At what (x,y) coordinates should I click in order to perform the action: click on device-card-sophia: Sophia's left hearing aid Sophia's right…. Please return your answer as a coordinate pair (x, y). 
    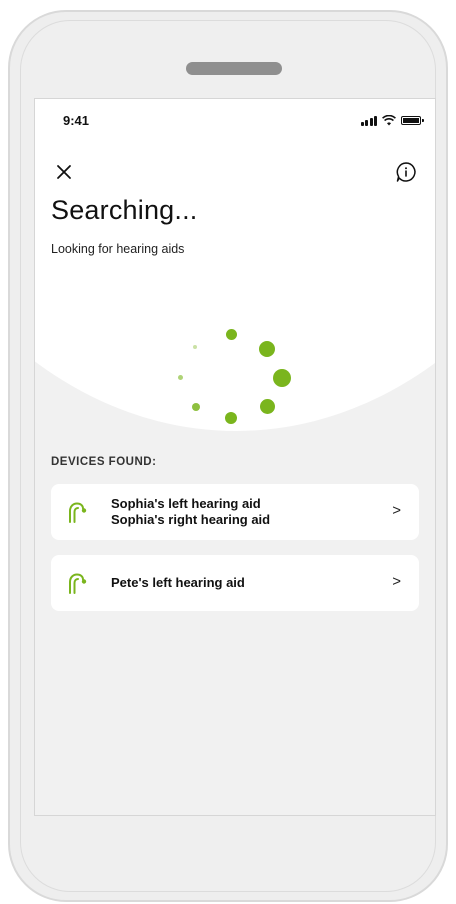
    Looking at the image, I should click on (235, 512).